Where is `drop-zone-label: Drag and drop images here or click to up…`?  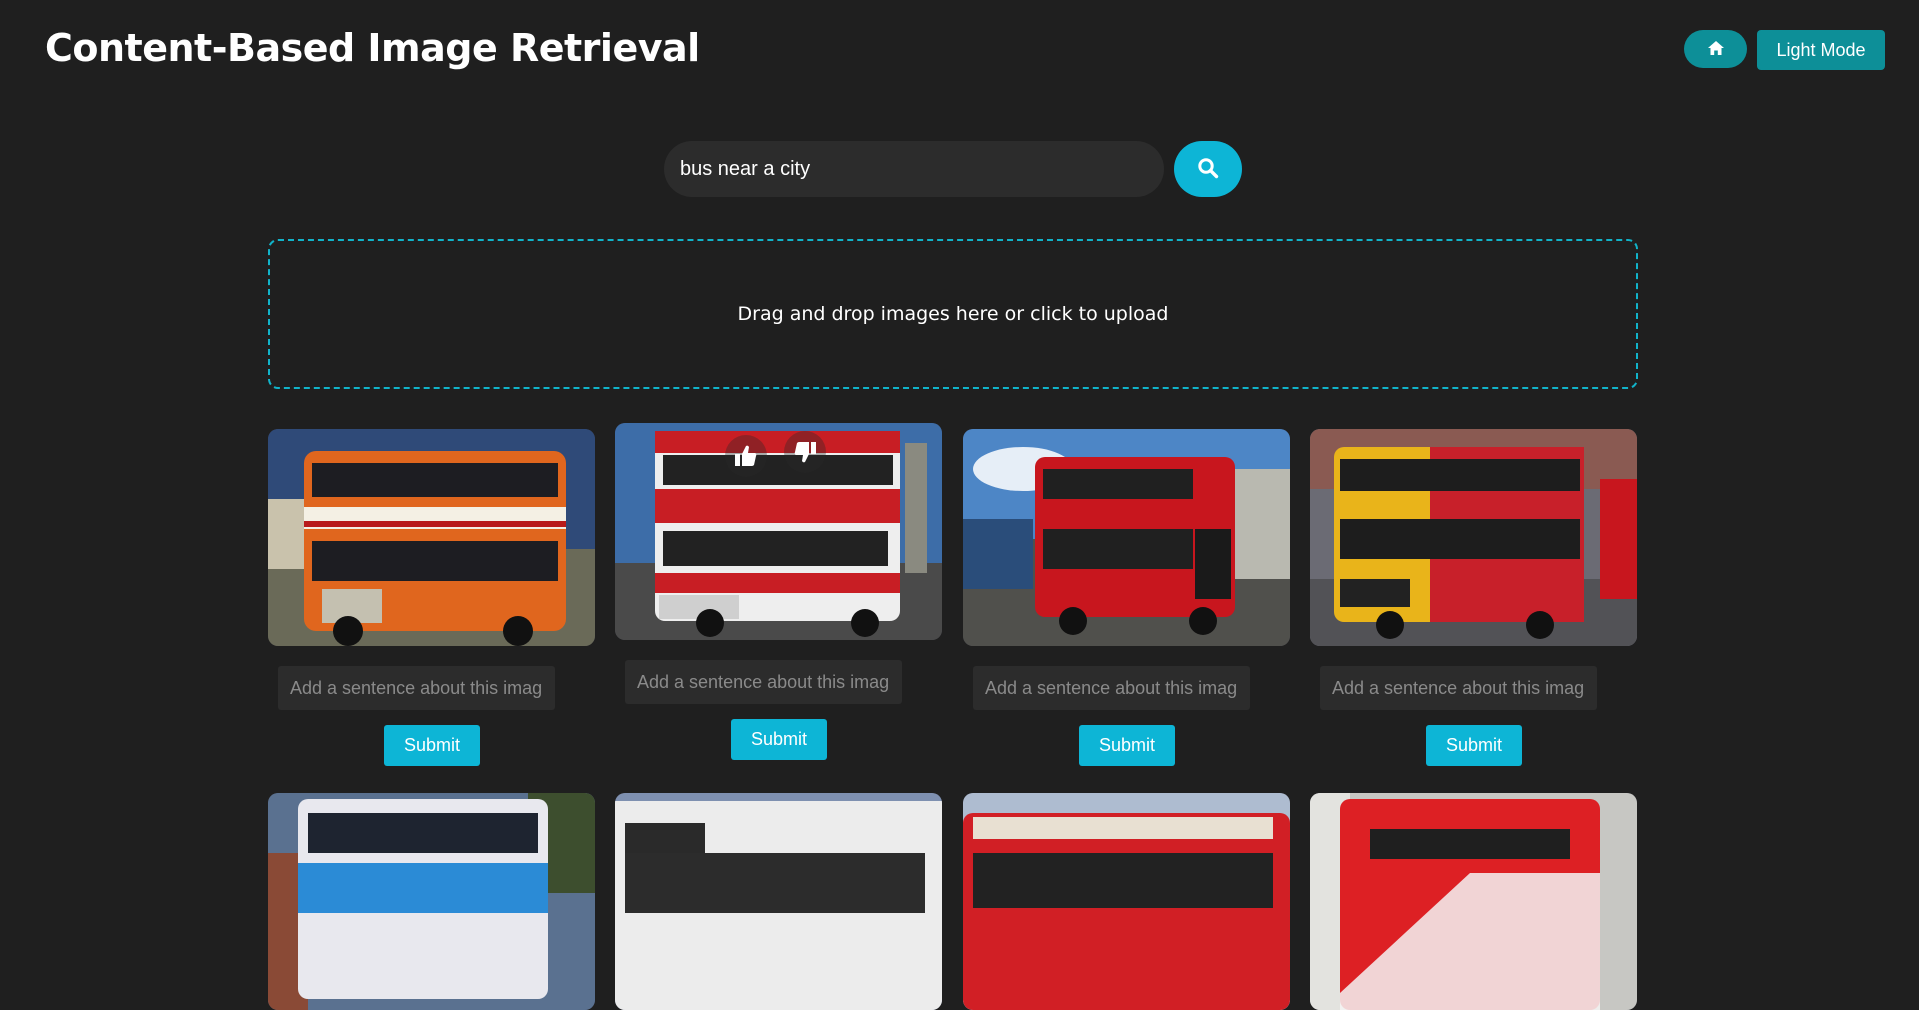 drop-zone-label: Drag and drop images here or click to up… is located at coordinates (953, 314).